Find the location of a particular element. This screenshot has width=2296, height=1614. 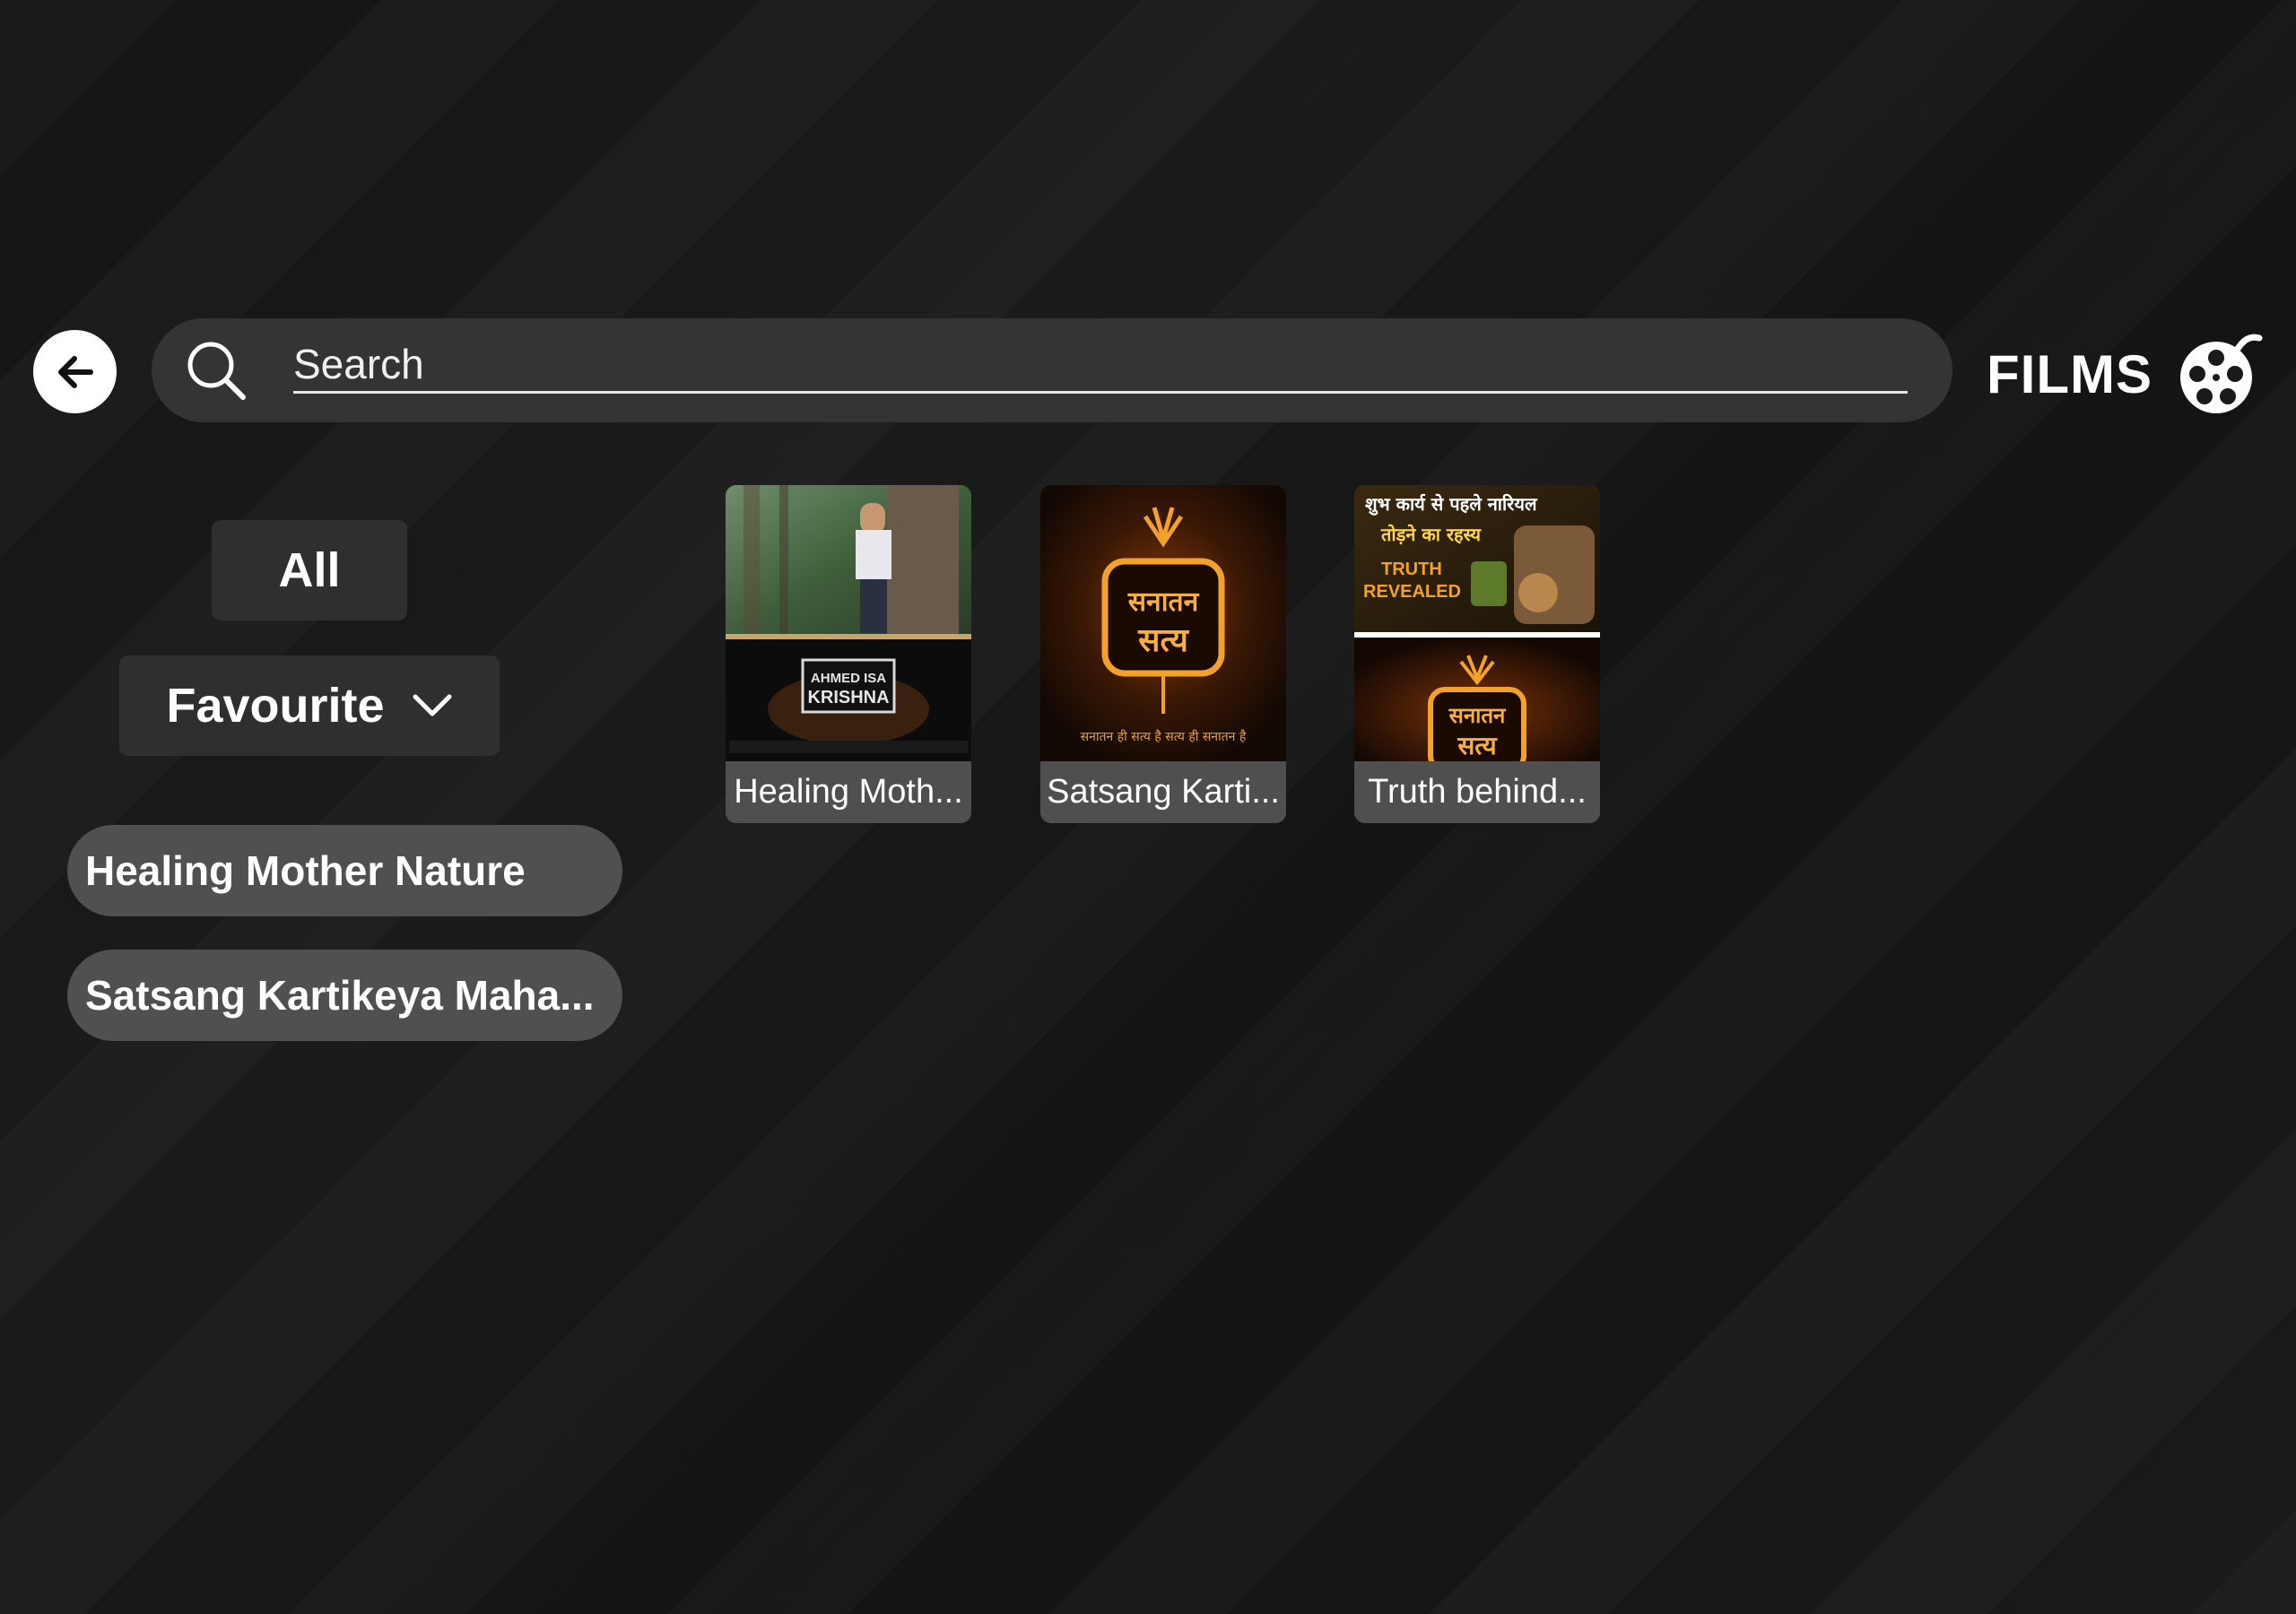

search-icon is located at coordinates (216, 370).